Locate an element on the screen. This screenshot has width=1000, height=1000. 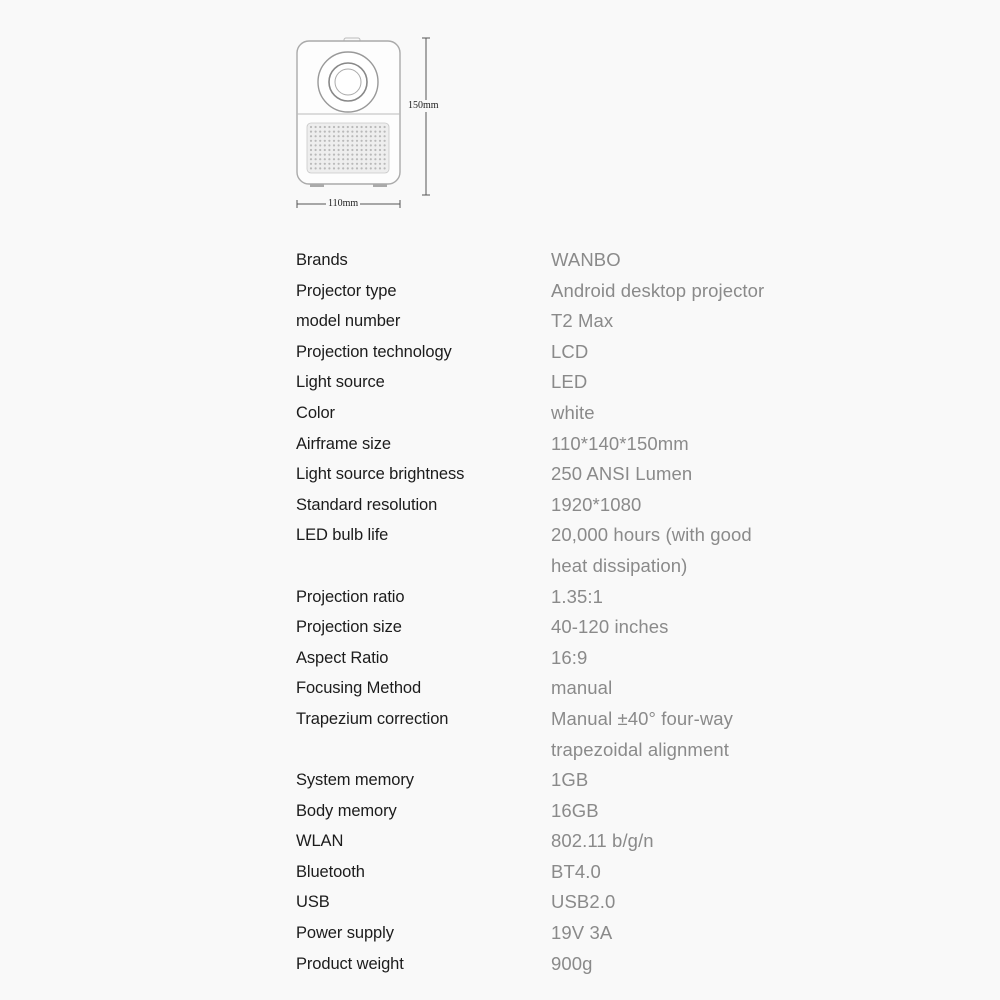
spec-label: Trapezium correction is located at coordinates (372, 718).